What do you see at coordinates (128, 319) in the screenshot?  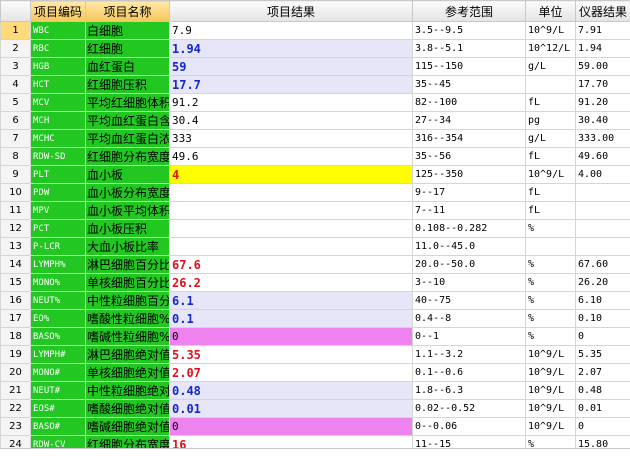 I see `item-name-cell: 嗜酸性粒细胞%` at bounding box center [128, 319].